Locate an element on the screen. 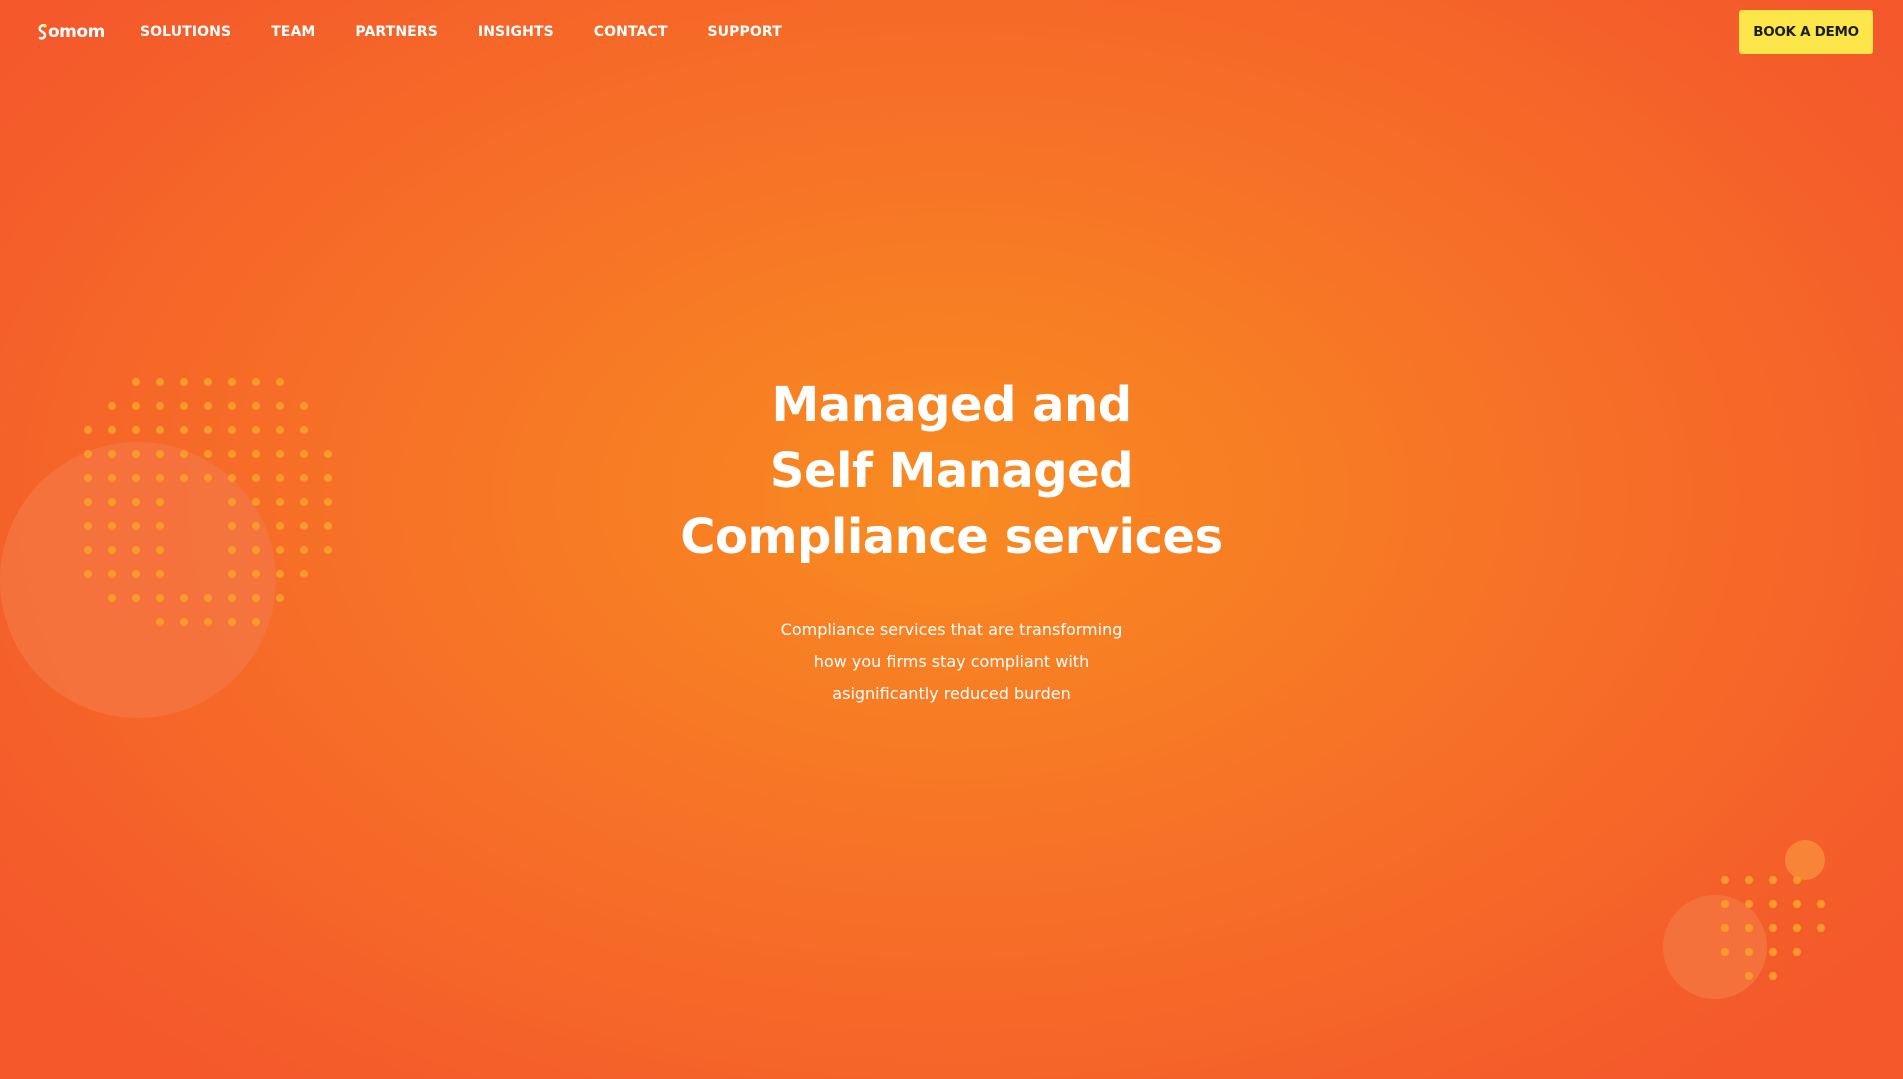 The width and height of the screenshot is (1903, 1079). nav-team: TEAM is located at coordinates (293, 32).